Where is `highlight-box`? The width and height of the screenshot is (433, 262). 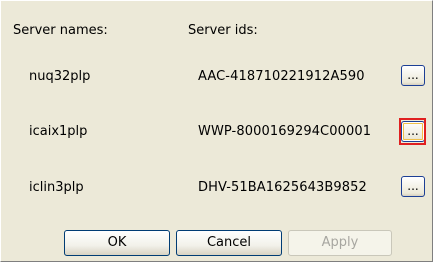
highlight-box is located at coordinates (412, 131).